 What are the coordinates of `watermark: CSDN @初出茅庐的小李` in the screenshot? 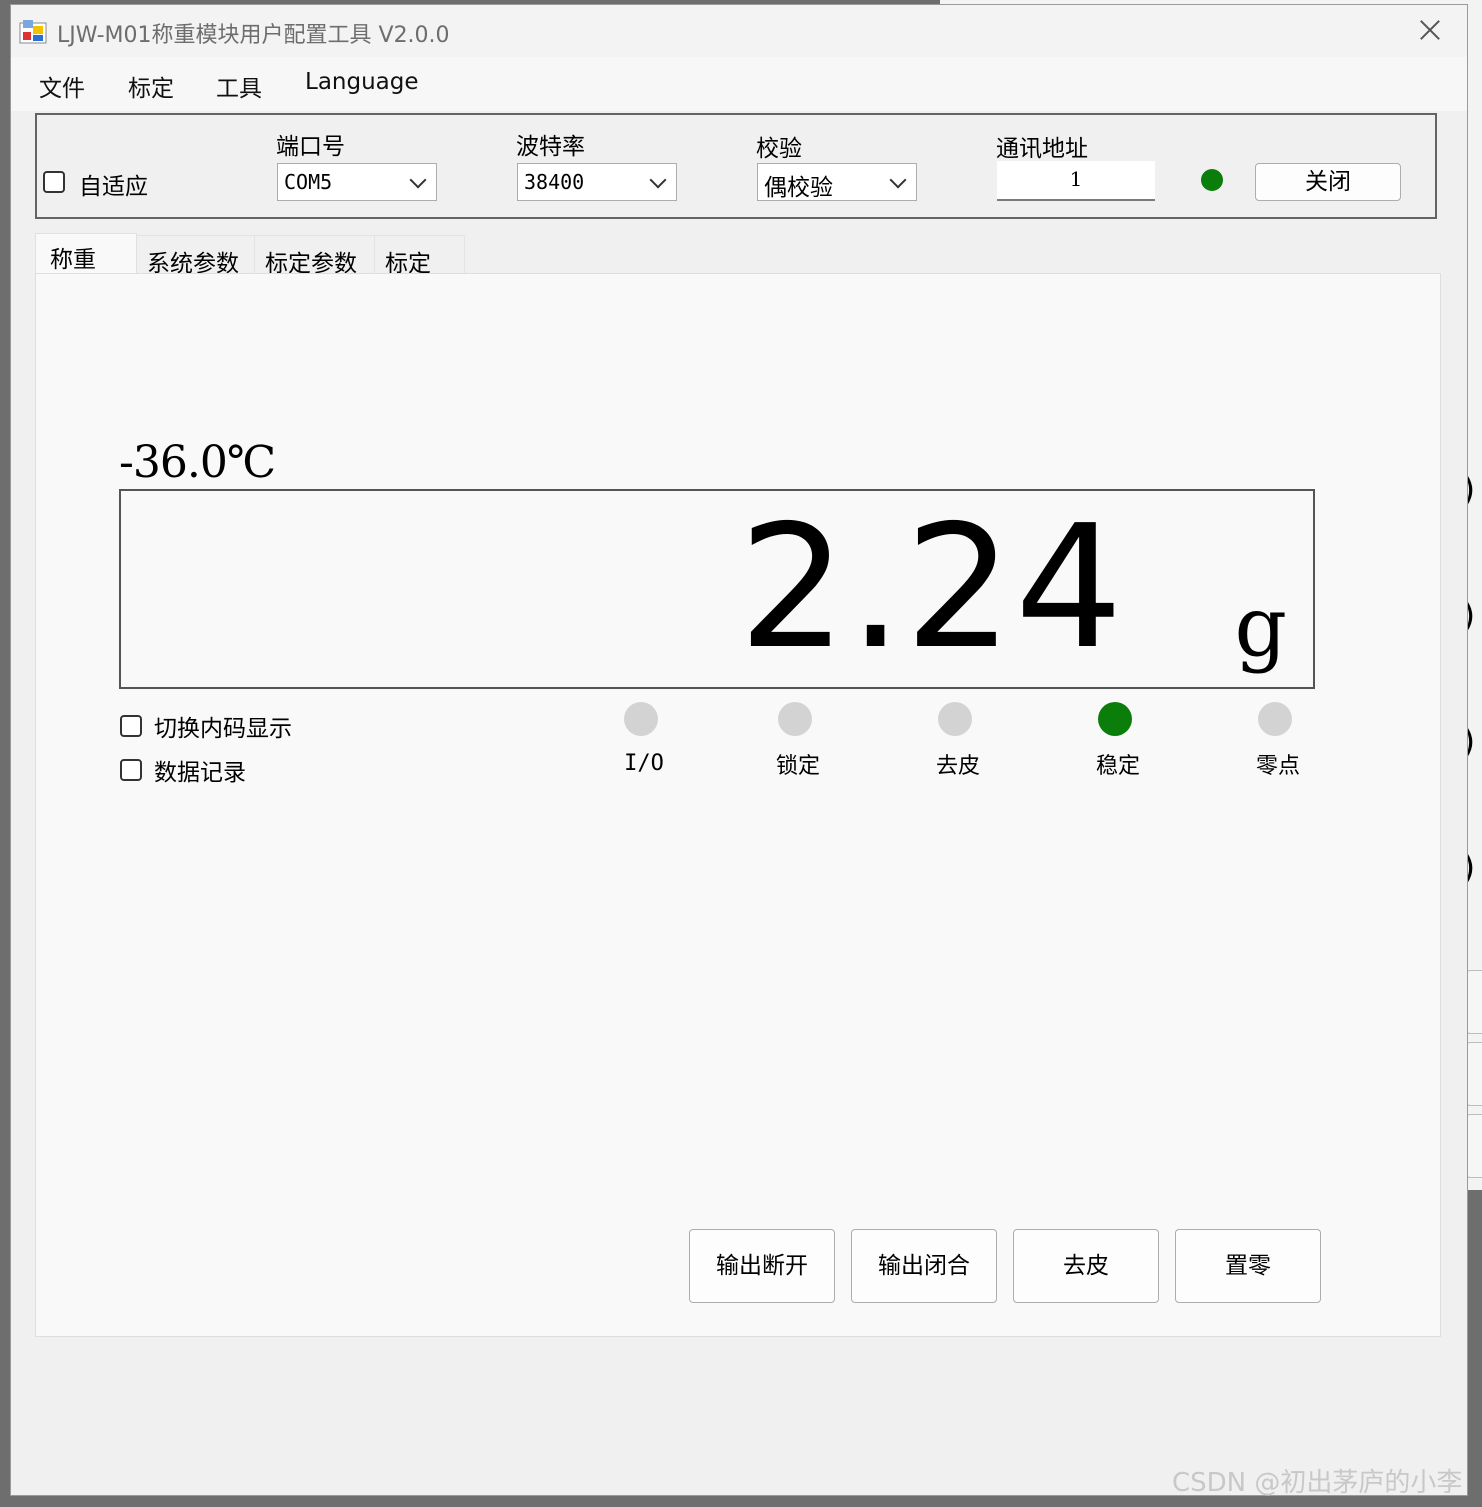 It's located at (1317, 1483).